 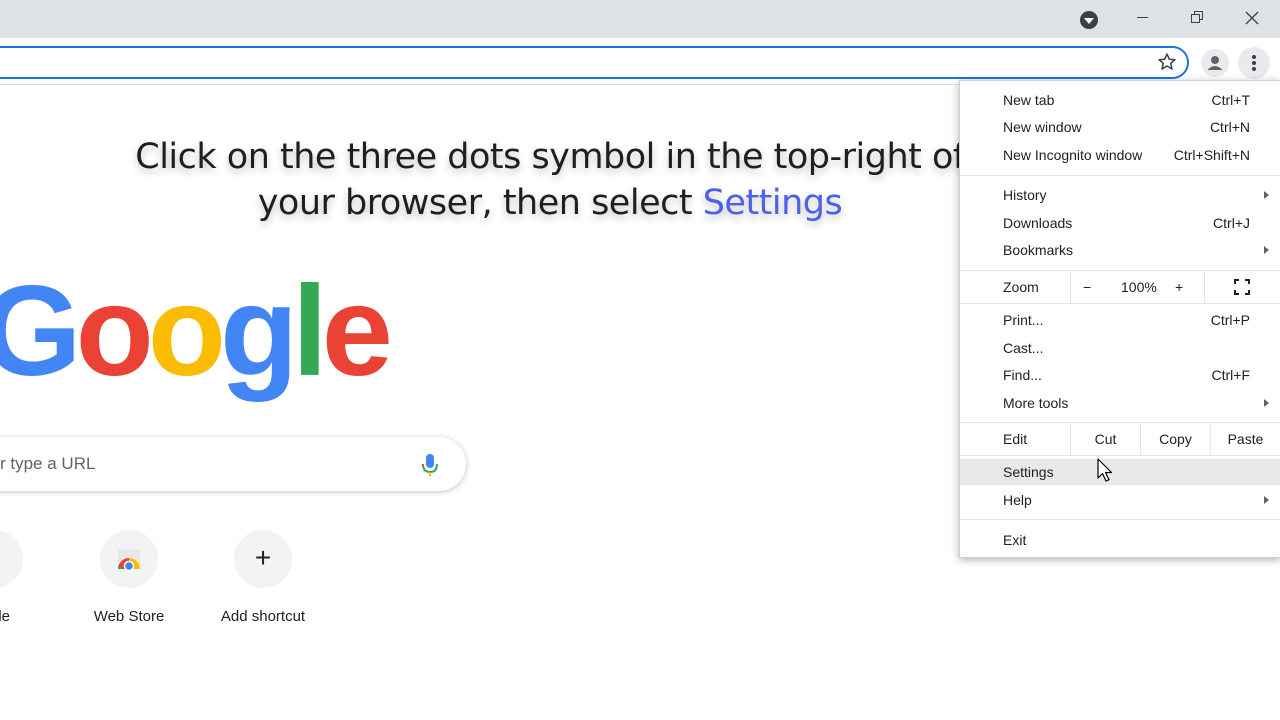 What do you see at coordinates (1120, 472) in the screenshot?
I see `menu-item-settings: Settings` at bounding box center [1120, 472].